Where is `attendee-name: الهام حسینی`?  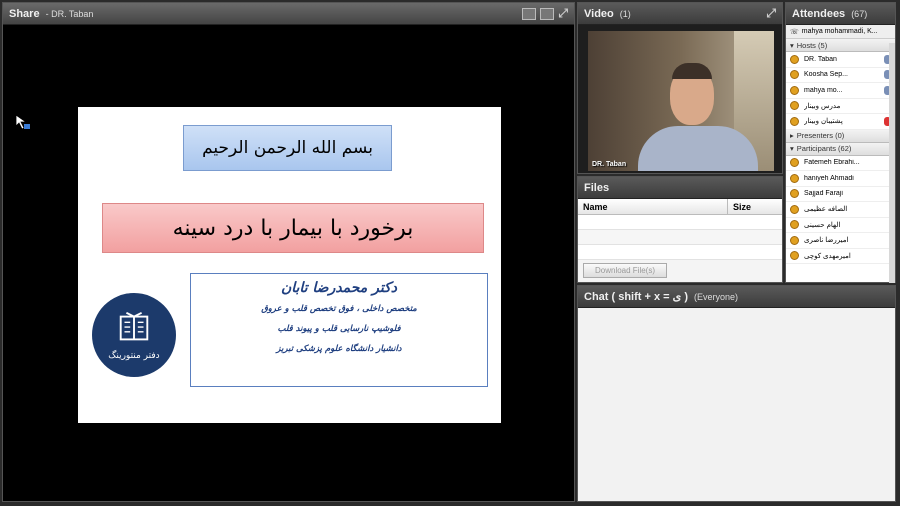 attendee-name: الهام حسینی is located at coordinates (822, 225).